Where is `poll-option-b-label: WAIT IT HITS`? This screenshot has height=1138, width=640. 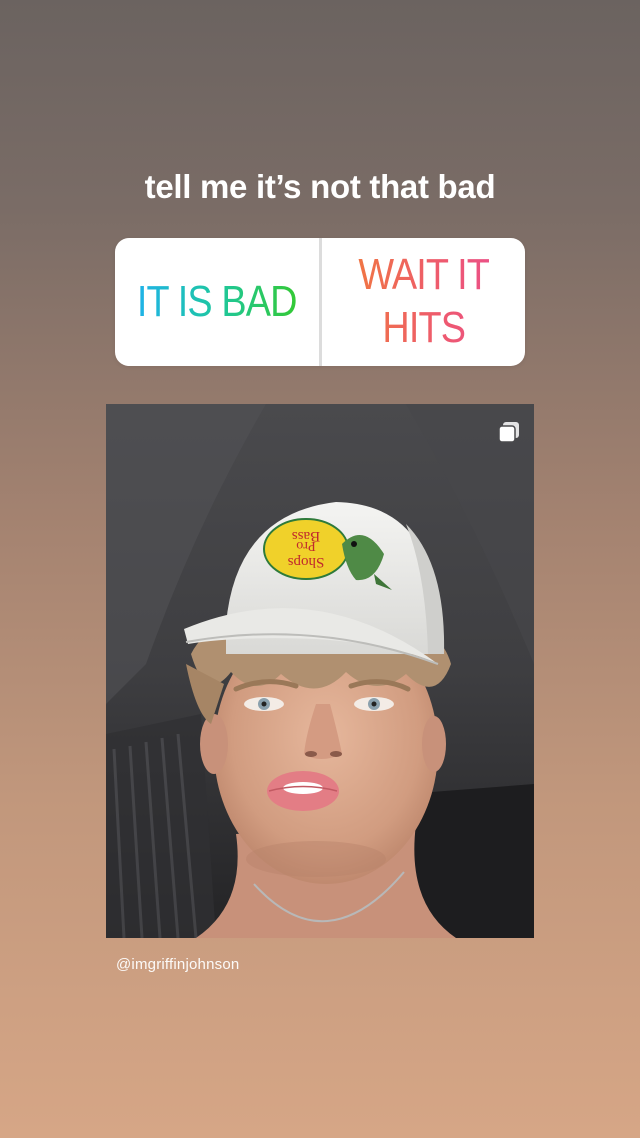
poll-option-b-label: WAIT IT HITS is located at coordinates (423, 302).